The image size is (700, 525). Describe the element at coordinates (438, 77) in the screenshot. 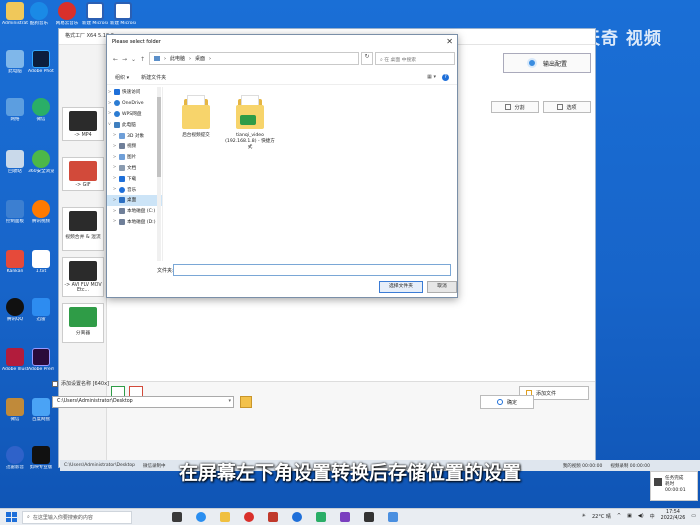

I see `toolbar-right: ▦ ▾ ?` at that location.